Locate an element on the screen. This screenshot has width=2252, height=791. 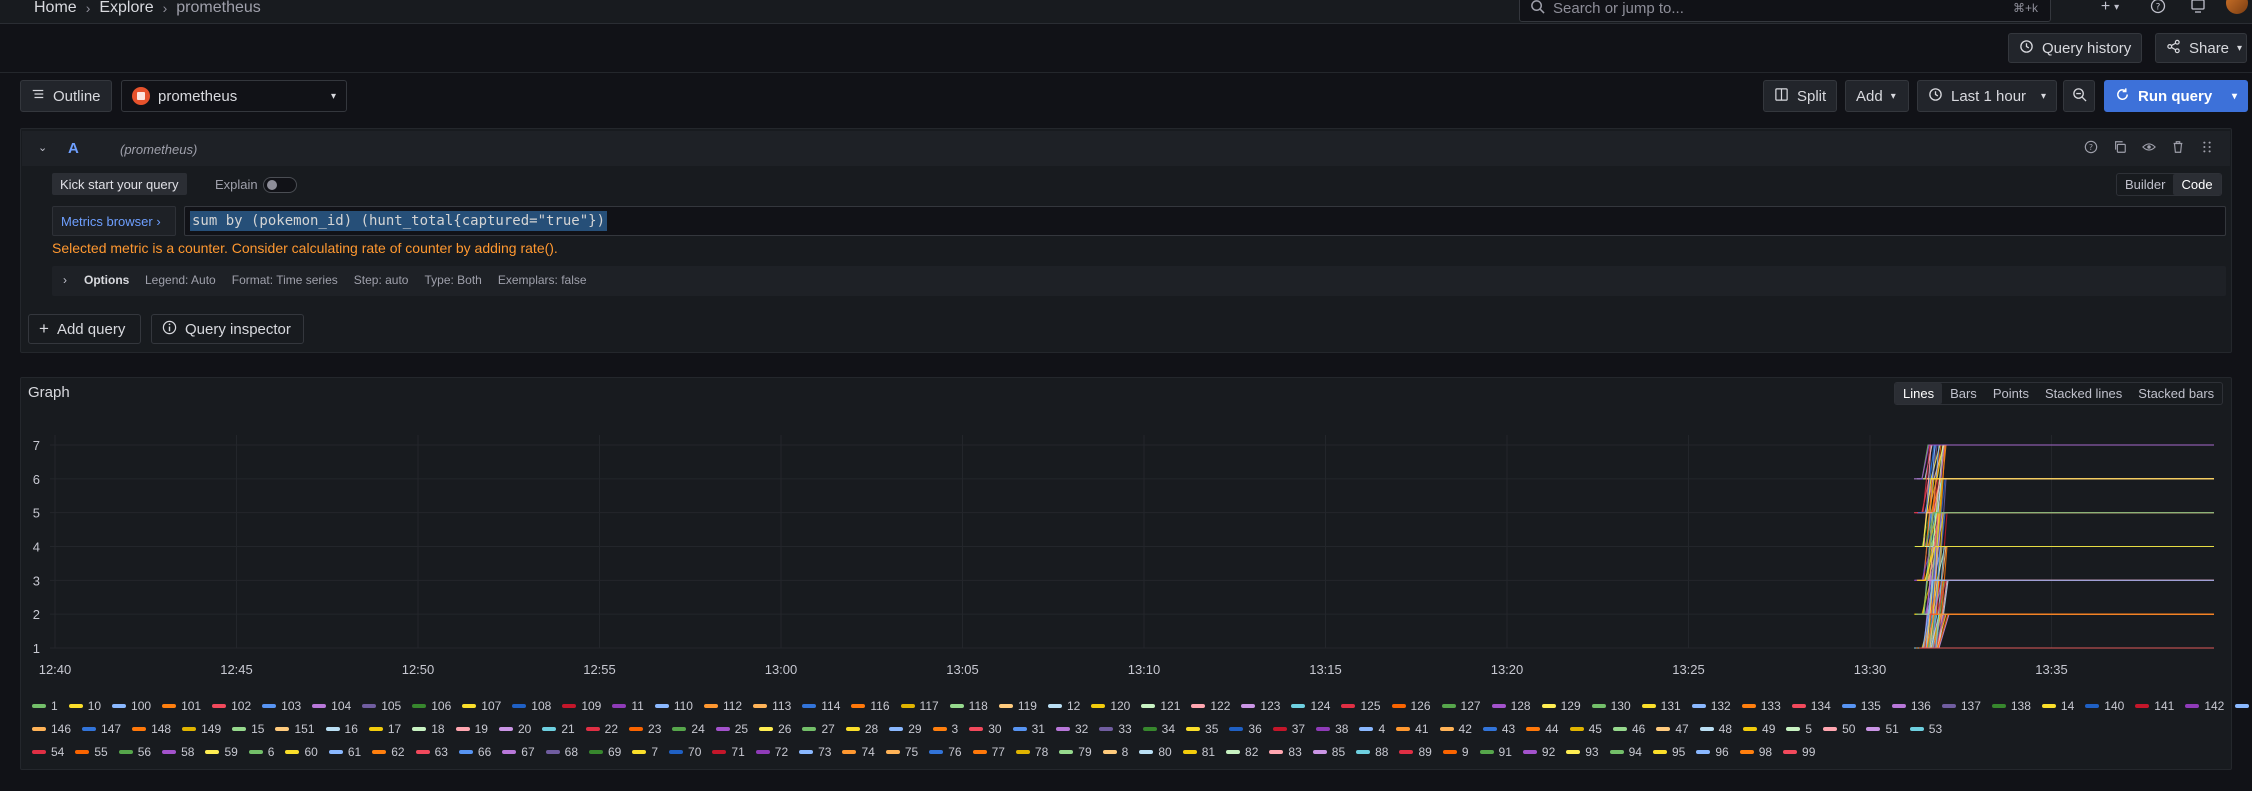
legend-item: 16 is located at coordinates (341, 729).